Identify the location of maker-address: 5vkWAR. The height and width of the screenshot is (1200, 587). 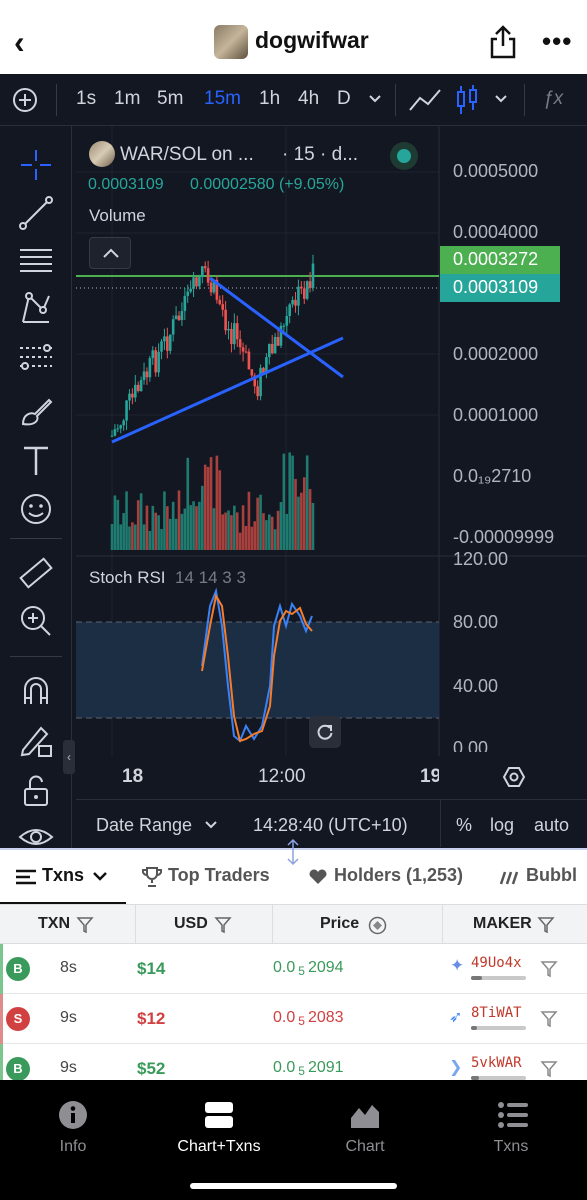
(496, 1063).